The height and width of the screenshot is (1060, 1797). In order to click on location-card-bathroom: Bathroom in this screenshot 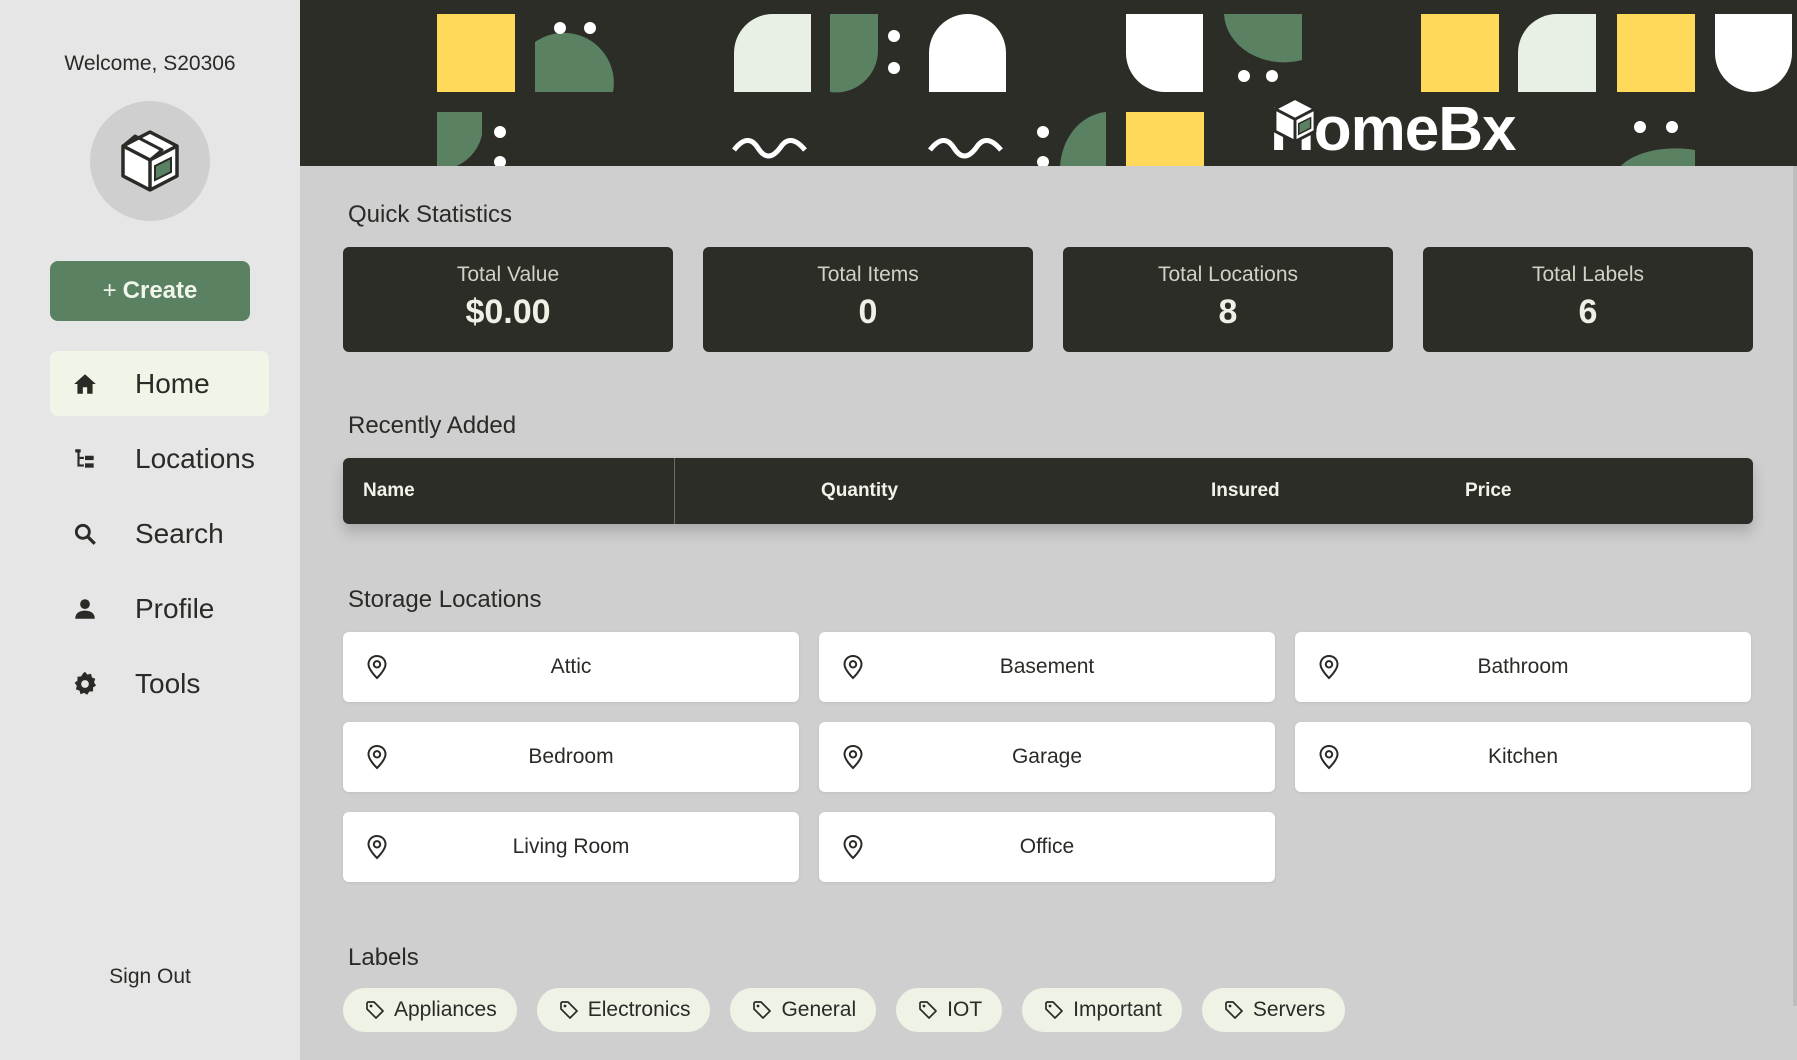, I will do `click(1523, 667)`.